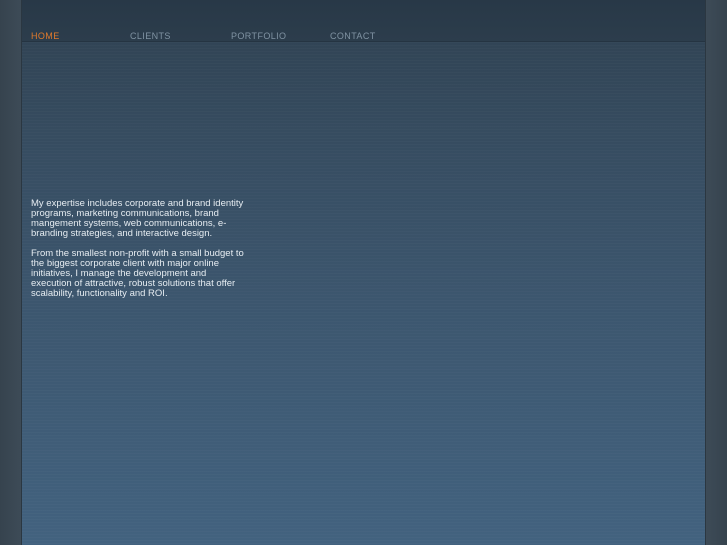 The image size is (727, 545). What do you see at coordinates (353, 36) in the screenshot?
I see `nav-item-contact: CONTACT` at bounding box center [353, 36].